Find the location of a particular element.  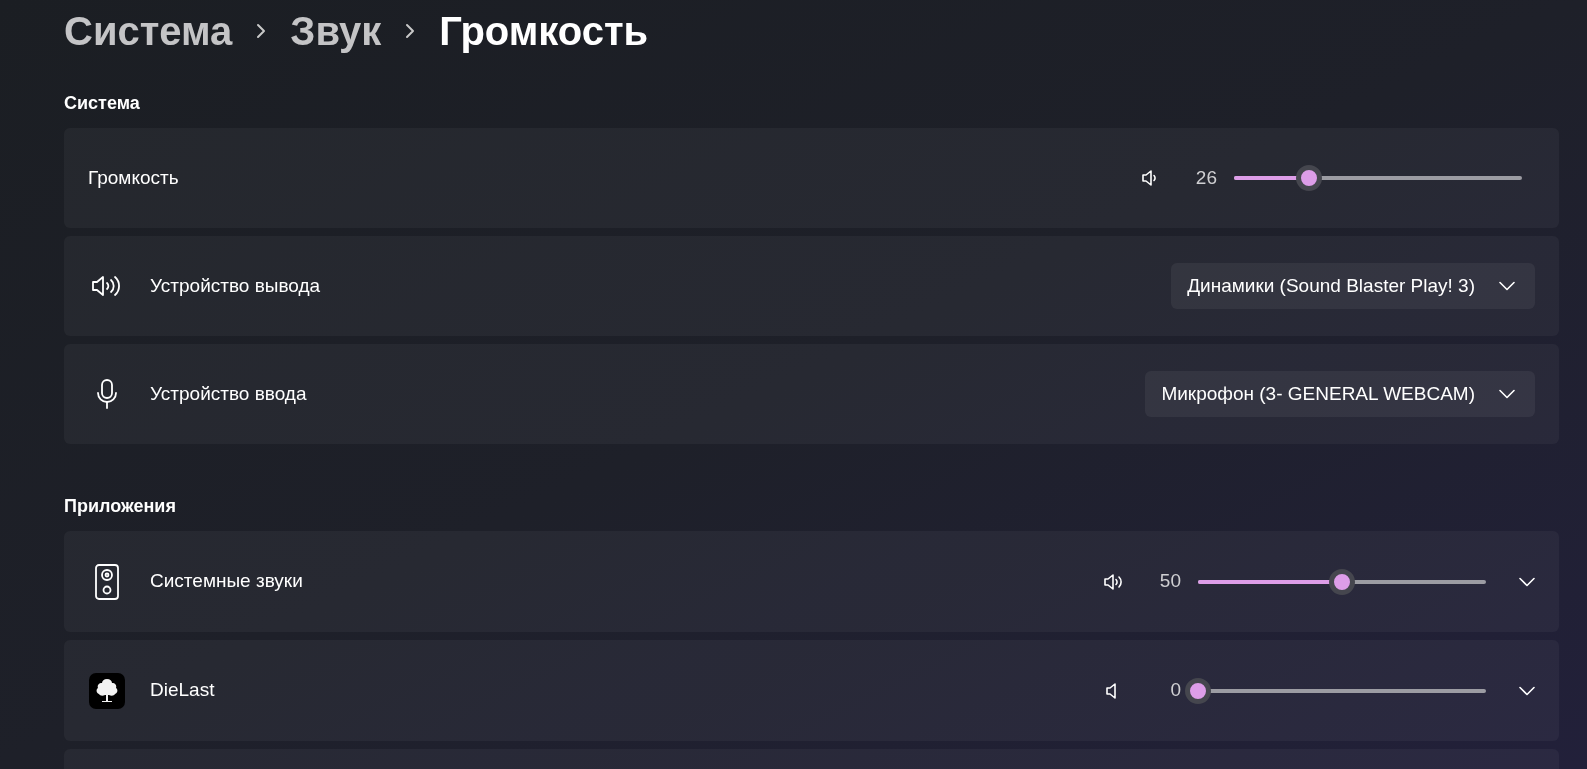

tree-icon is located at coordinates (107, 690).